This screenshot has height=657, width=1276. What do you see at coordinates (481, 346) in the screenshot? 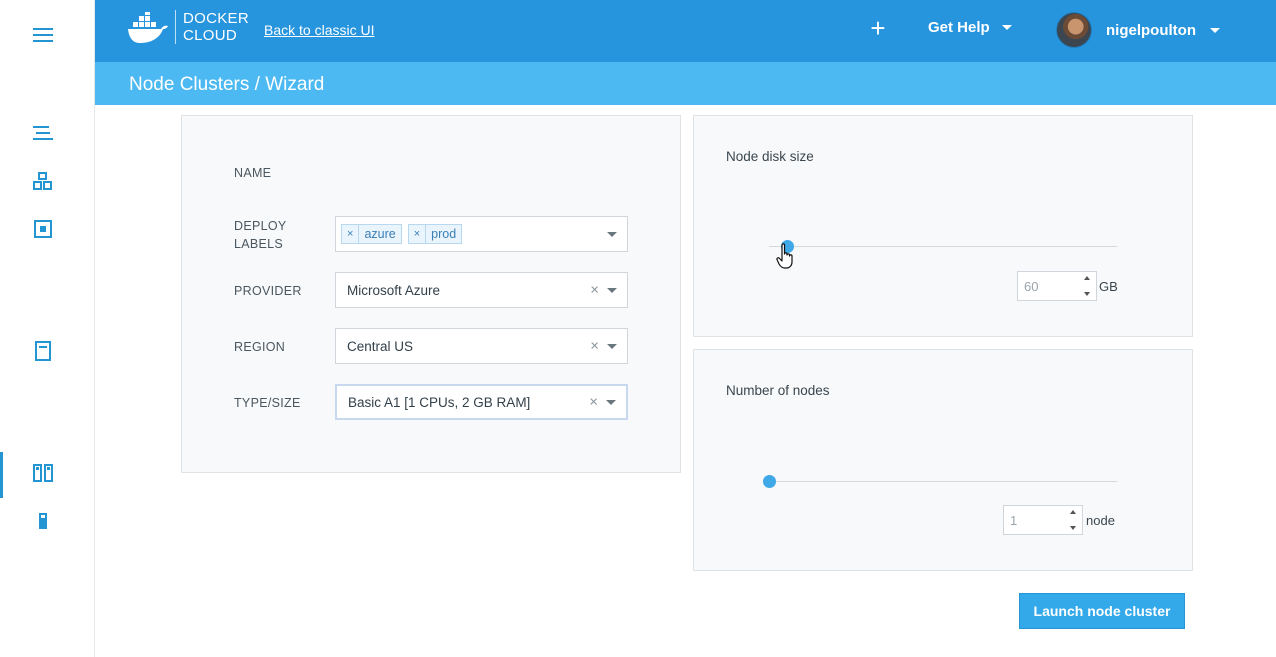
I see `region-select: Central US ×` at bounding box center [481, 346].